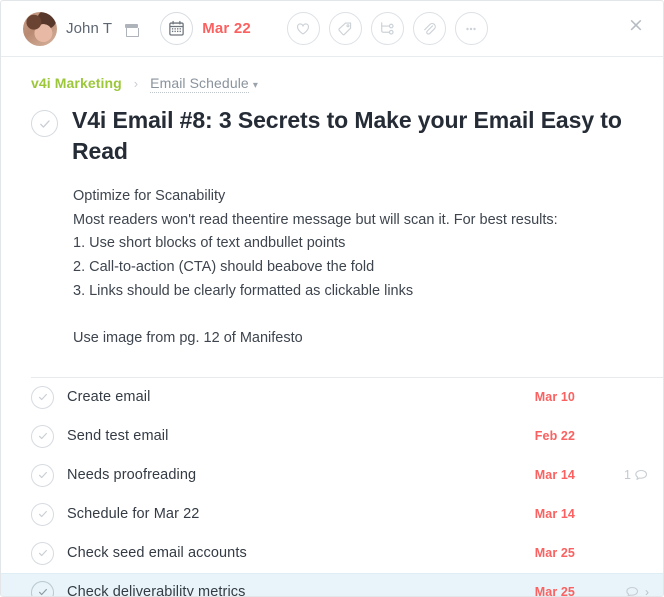 The image size is (664, 597). I want to click on subtask-due-date: Feb 22, so click(555, 436).